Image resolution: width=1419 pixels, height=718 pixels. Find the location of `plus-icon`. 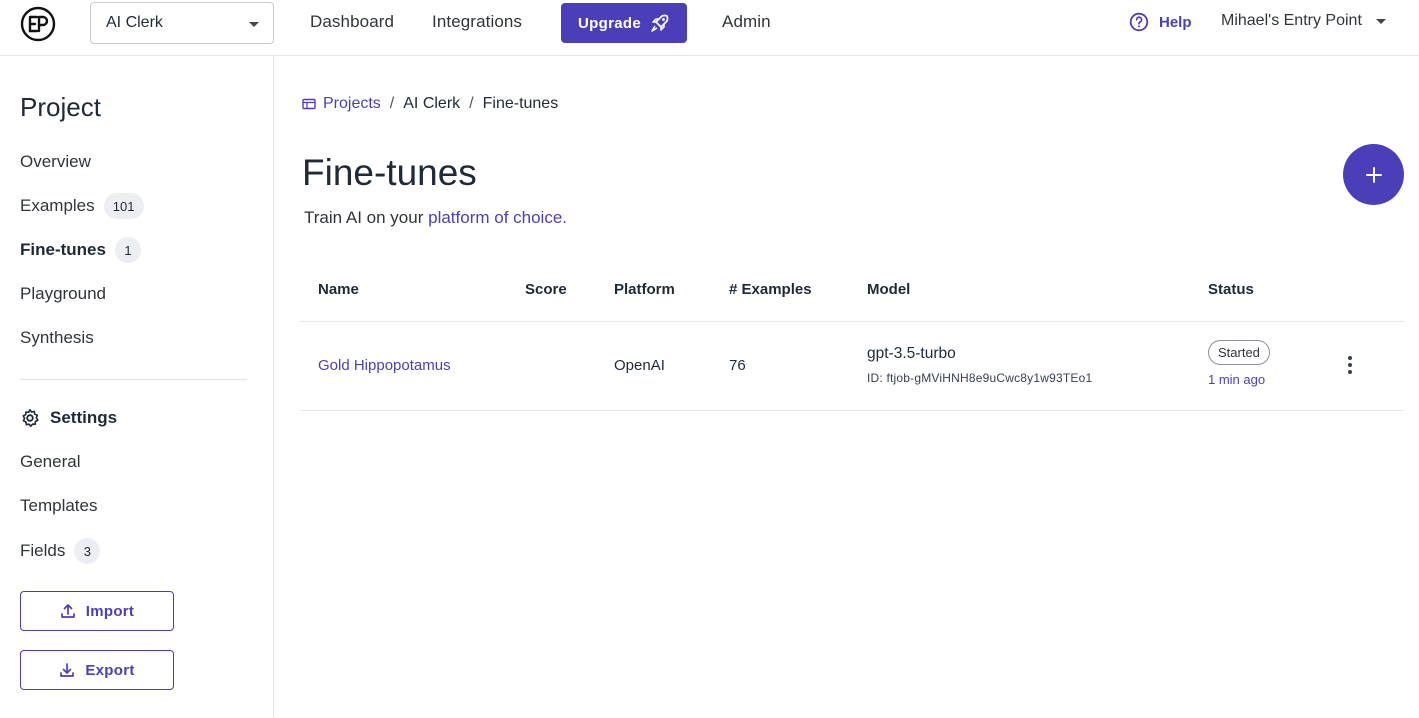

plus-icon is located at coordinates (1373, 174).